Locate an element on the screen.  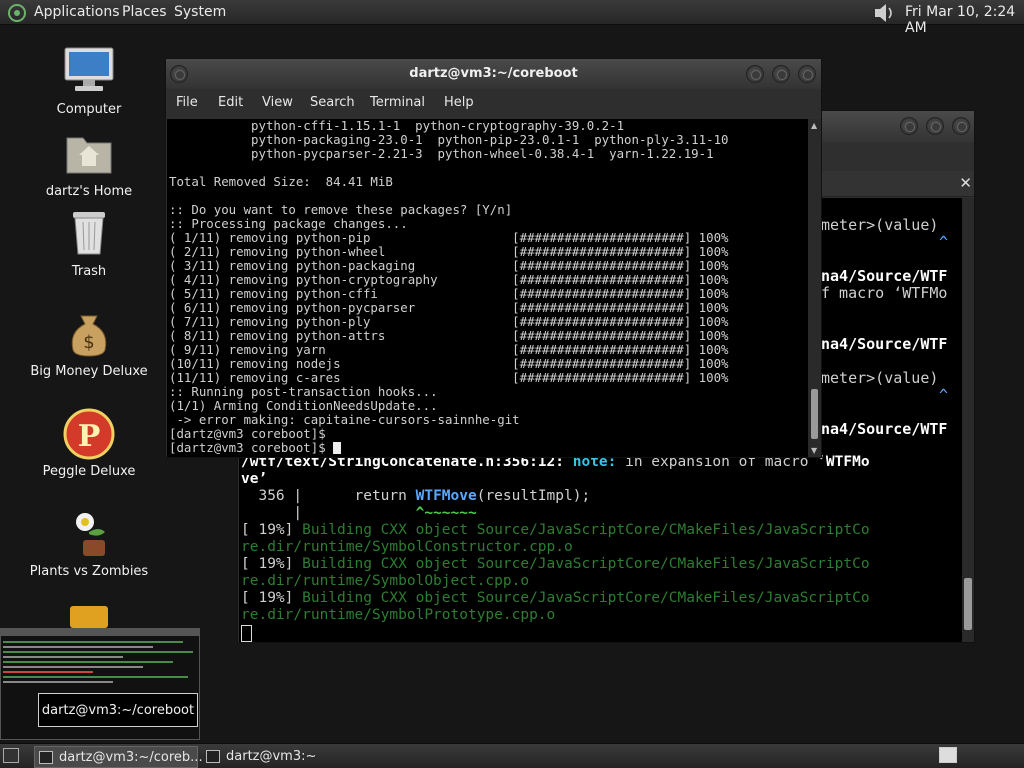
front-scrollbar: ▲ ▼ is located at coordinates (814, 288).